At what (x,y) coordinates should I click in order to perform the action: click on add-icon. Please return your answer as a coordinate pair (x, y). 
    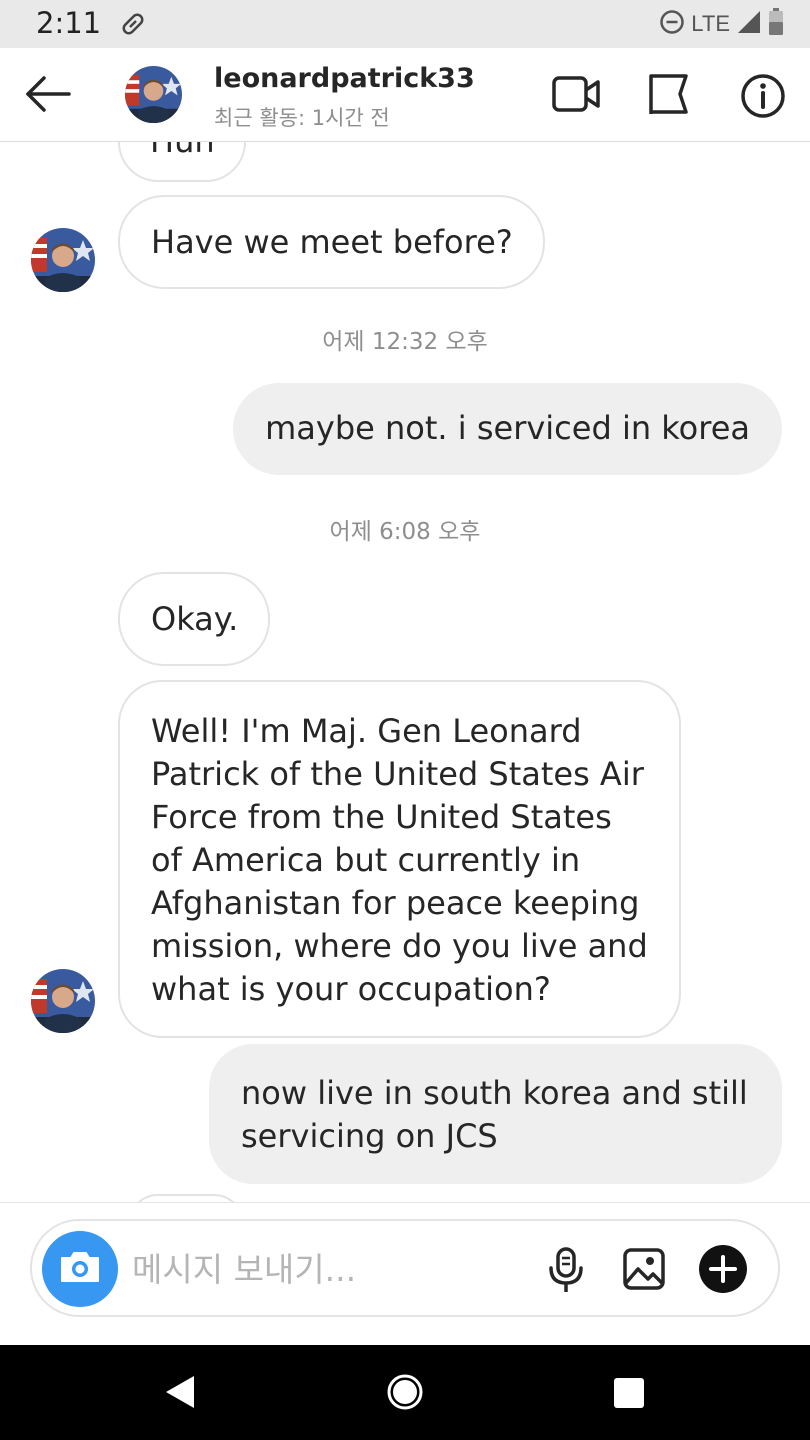
    Looking at the image, I should click on (723, 1271).